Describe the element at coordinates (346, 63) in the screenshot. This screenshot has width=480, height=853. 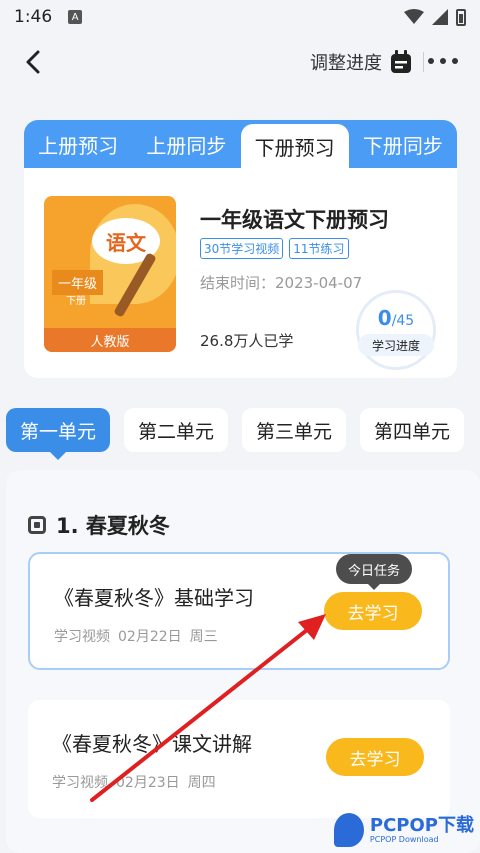
I see `adjust-progress-label: 调整进度` at that location.